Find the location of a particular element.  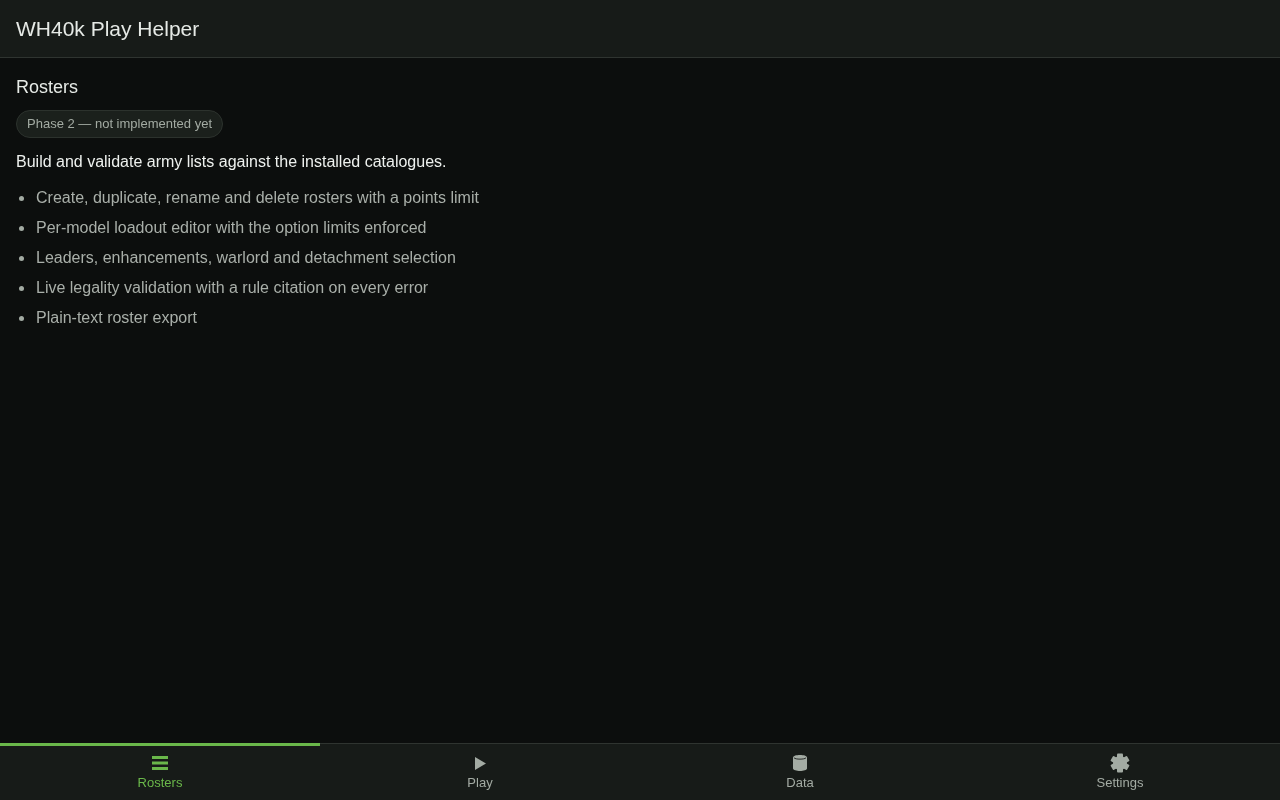

nav-tab: Play is located at coordinates (480, 771).